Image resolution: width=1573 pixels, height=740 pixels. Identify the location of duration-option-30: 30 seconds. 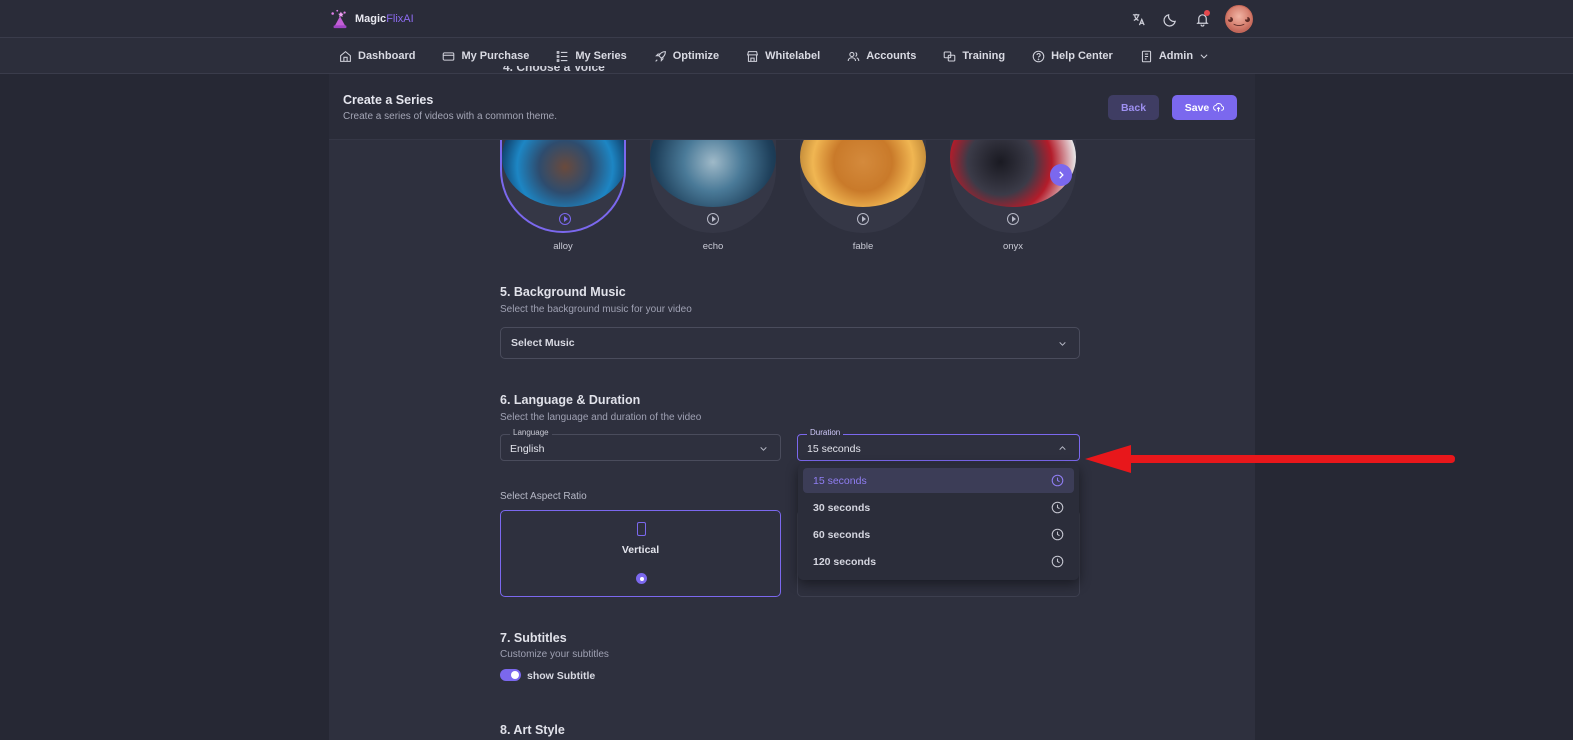
(938, 507).